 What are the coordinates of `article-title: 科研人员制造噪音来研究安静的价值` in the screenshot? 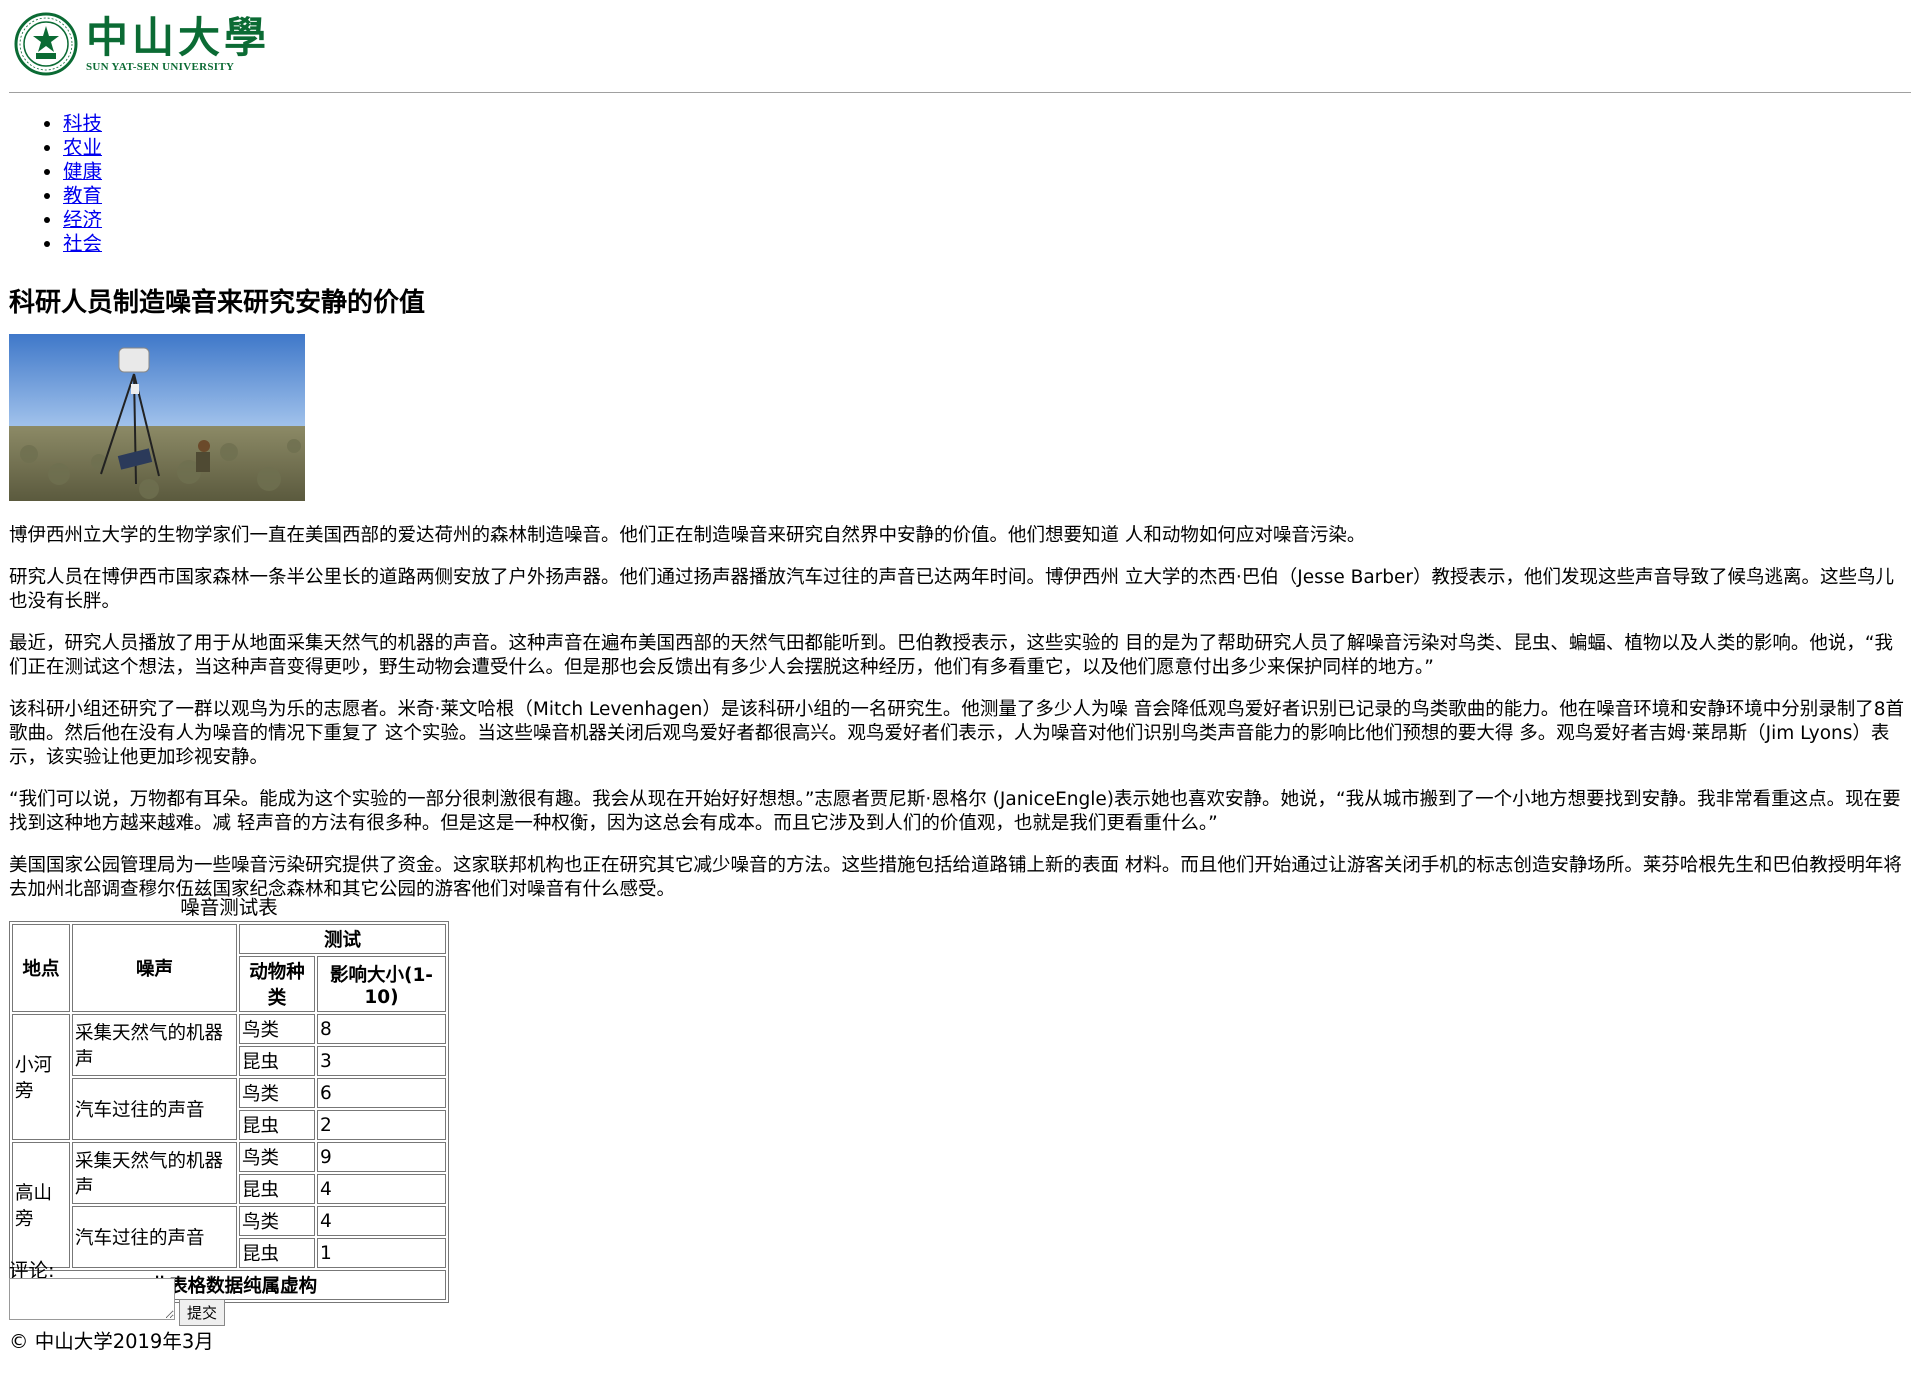 It's located at (217, 303).